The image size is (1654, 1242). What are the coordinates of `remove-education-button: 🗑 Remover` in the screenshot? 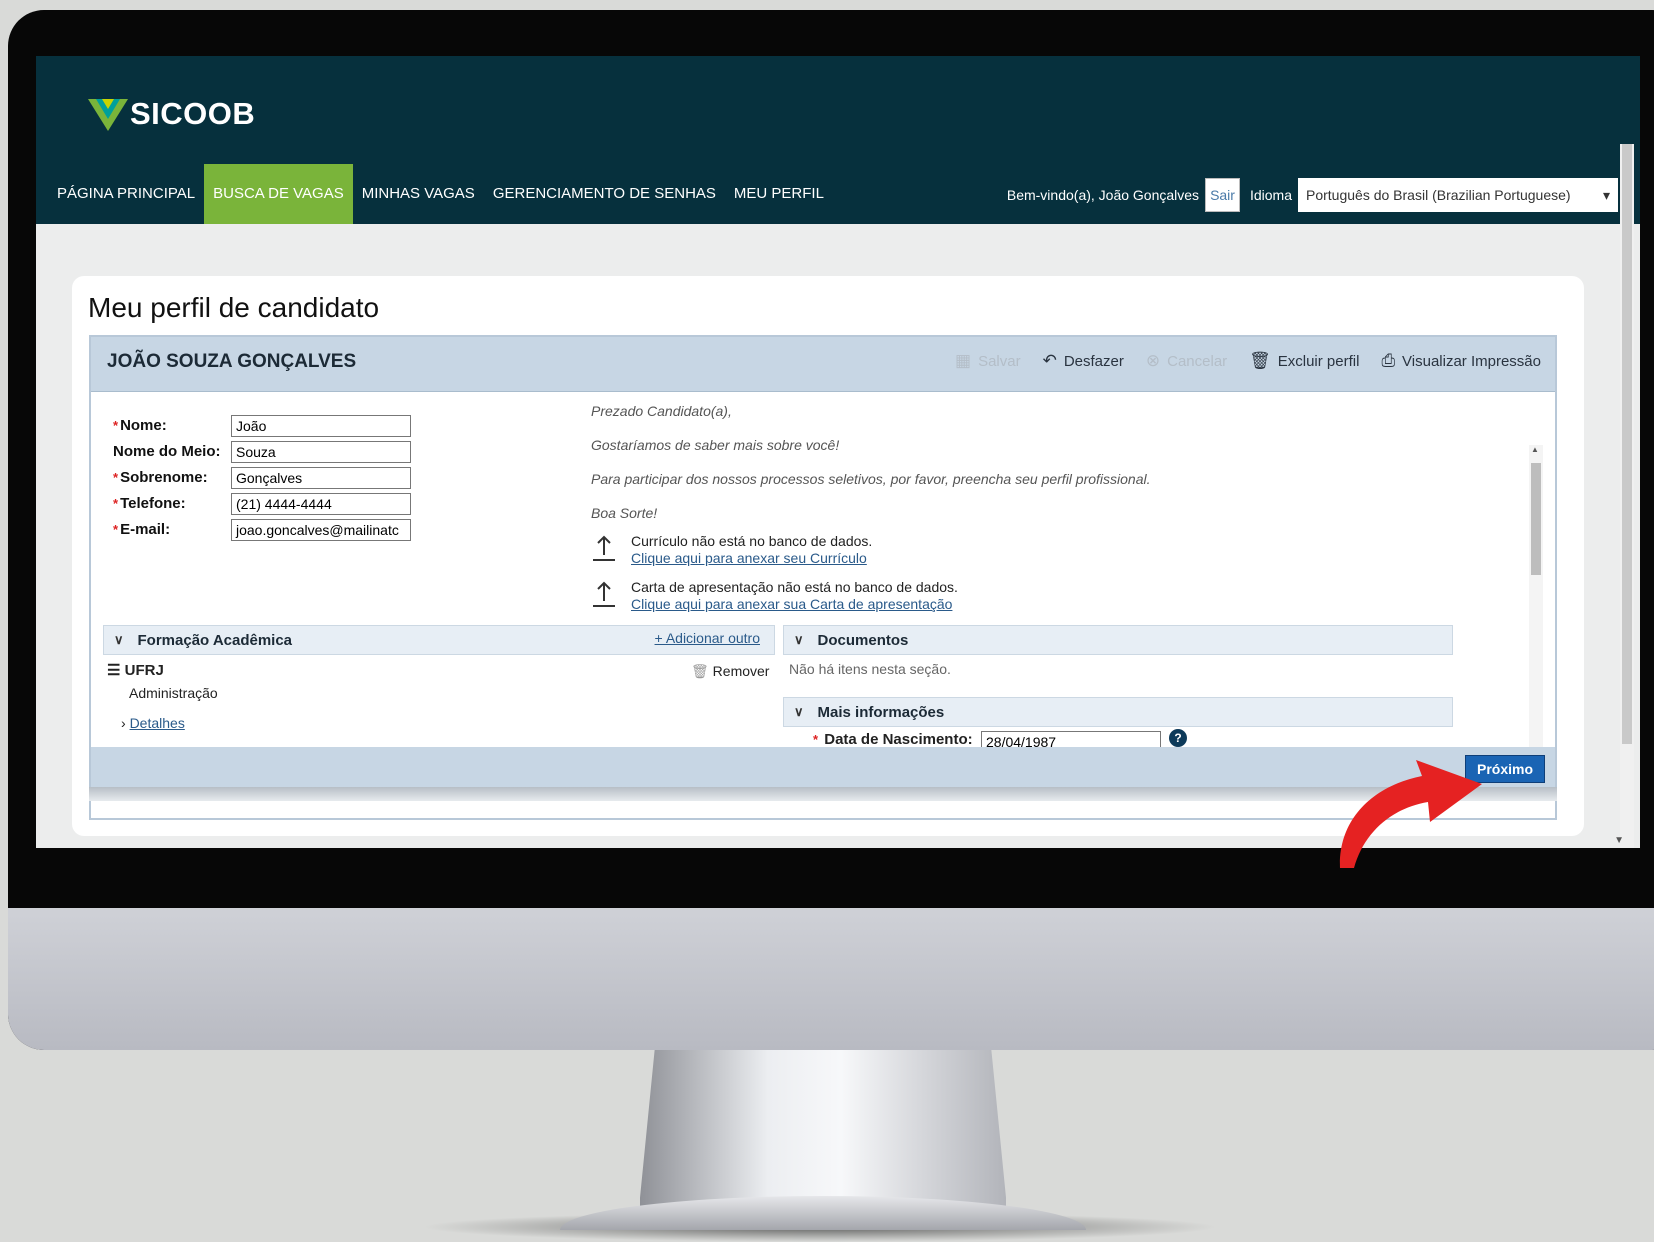 It's located at (730, 671).